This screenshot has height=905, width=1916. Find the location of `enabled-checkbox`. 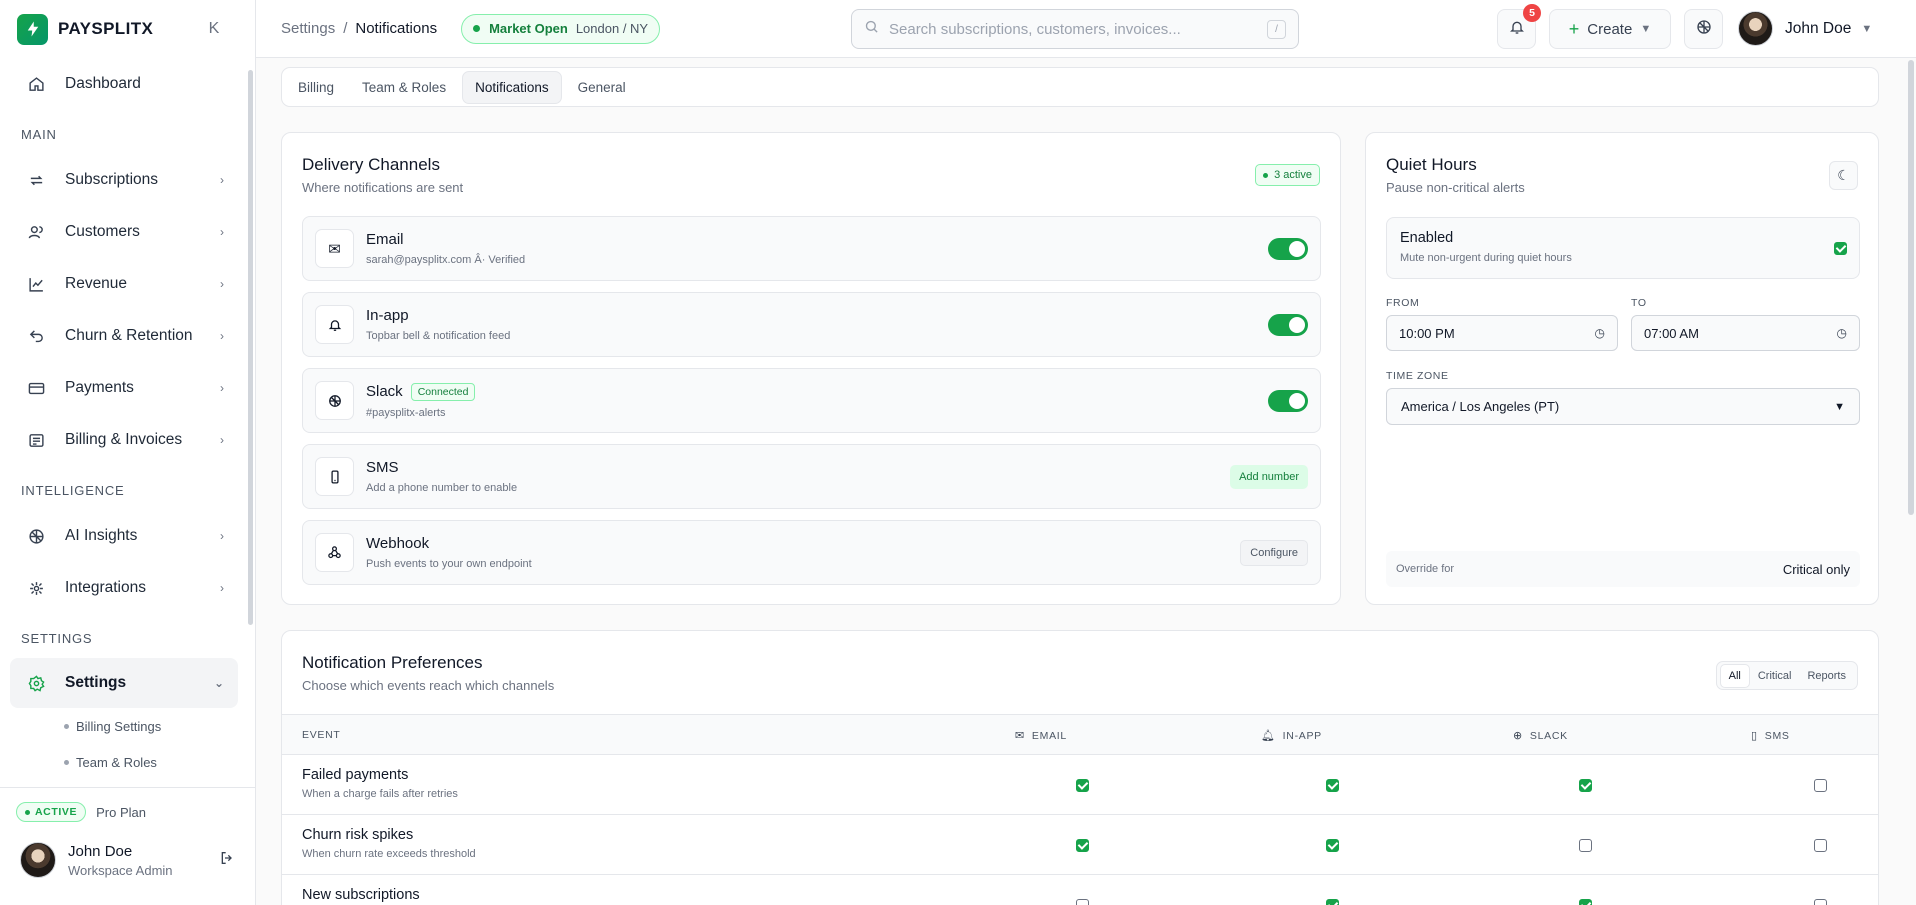

enabled-checkbox is located at coordinates (1840, 248).